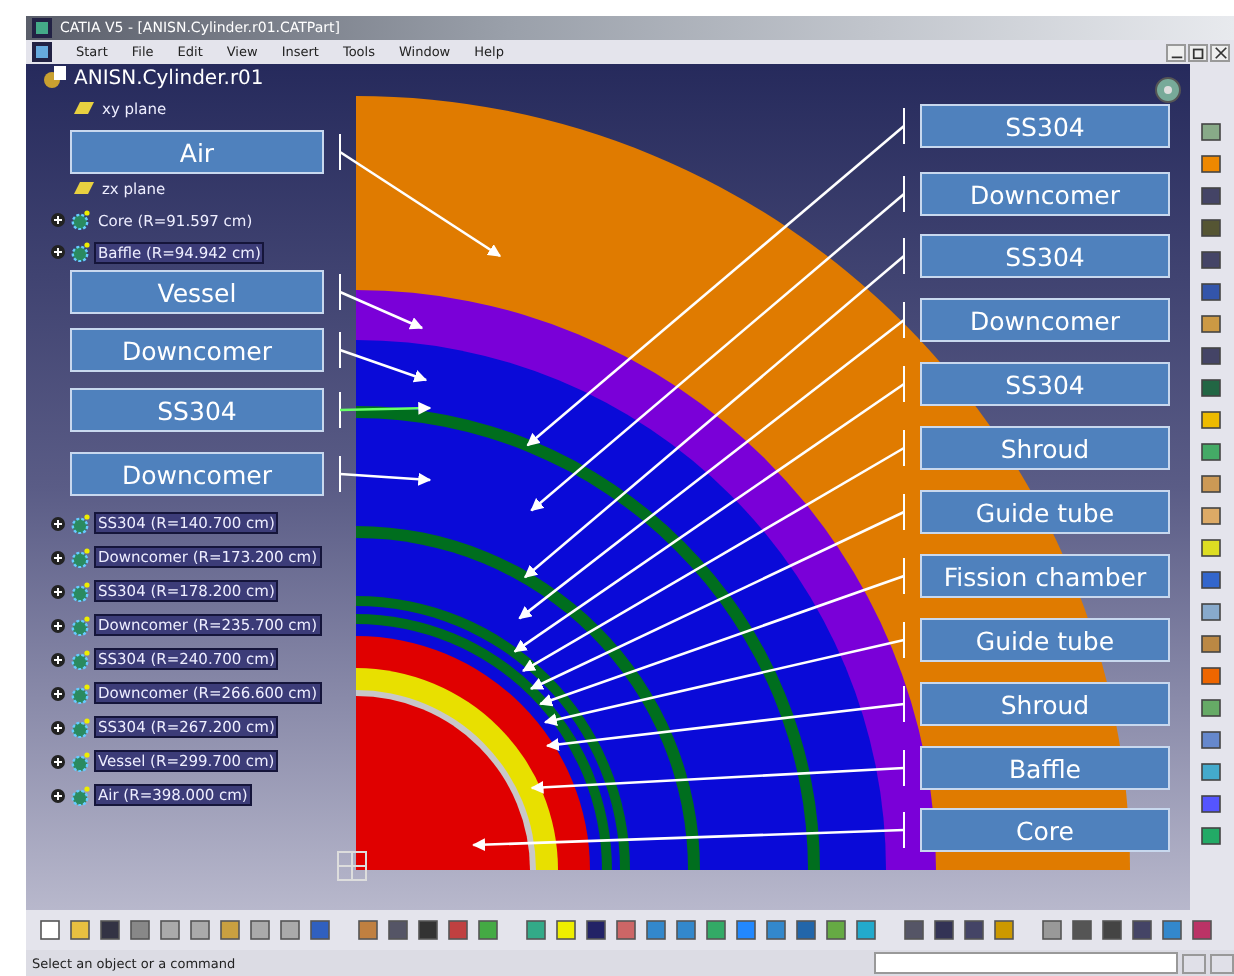 The image size is (1234, 976). I want to click on callout-label: Fission chamber, so click(1045, 576).